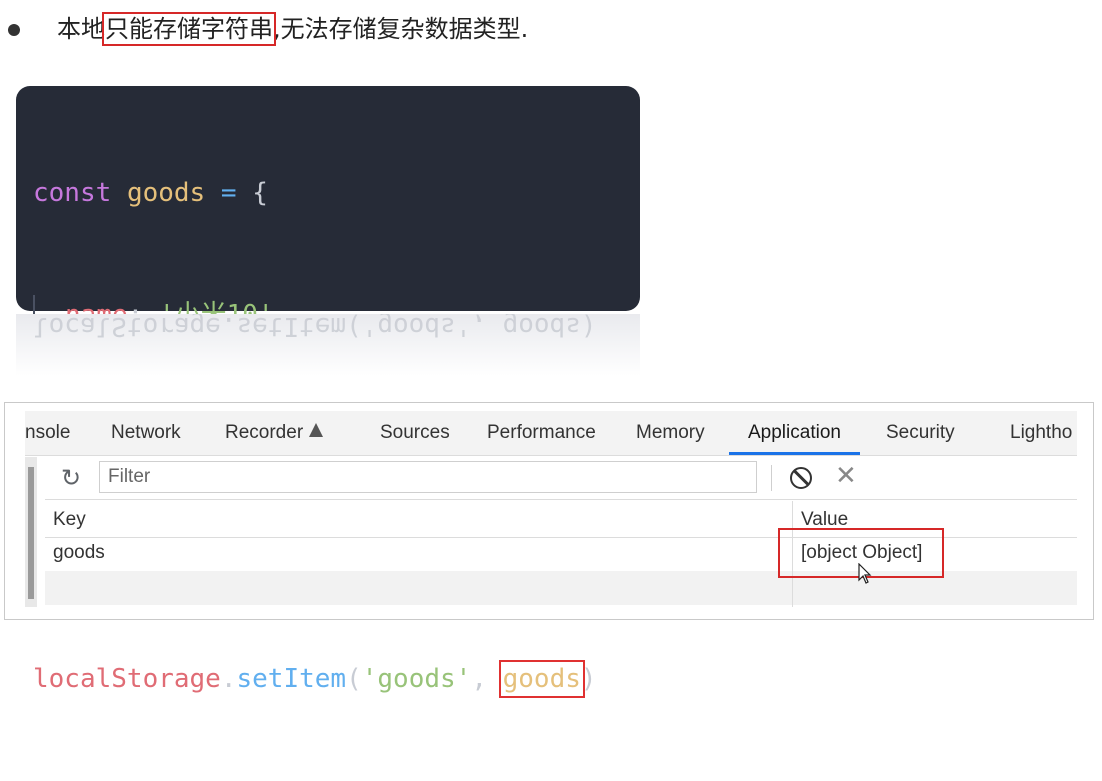 Image resolution: width=1102 pixels, height=781 pixels. What do you see at coordinates (291, 679) in the screenshot?
I see `code-setitem: setItem` at bounding box center [291, 679].